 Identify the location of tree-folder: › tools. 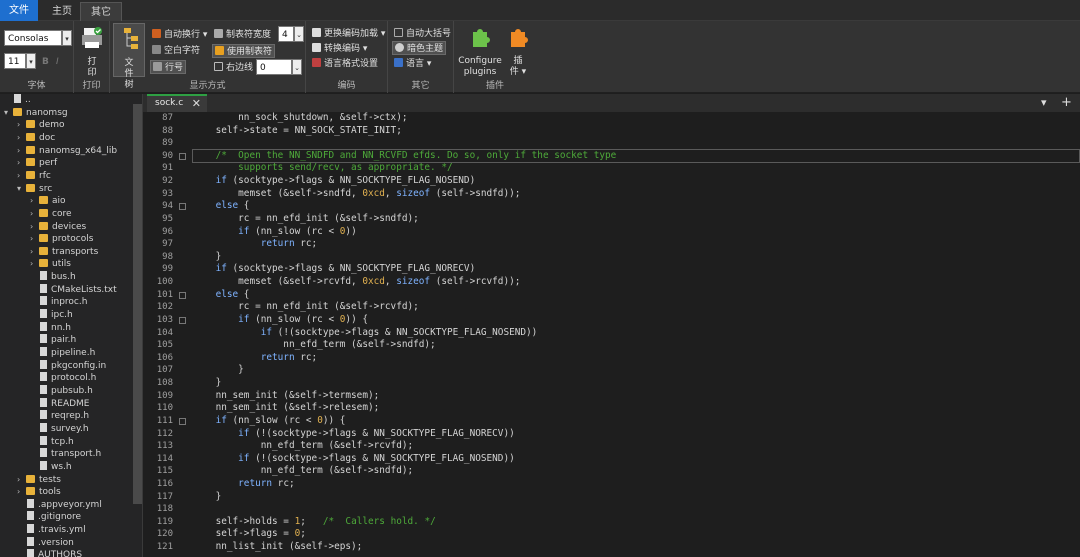
(39, 492).